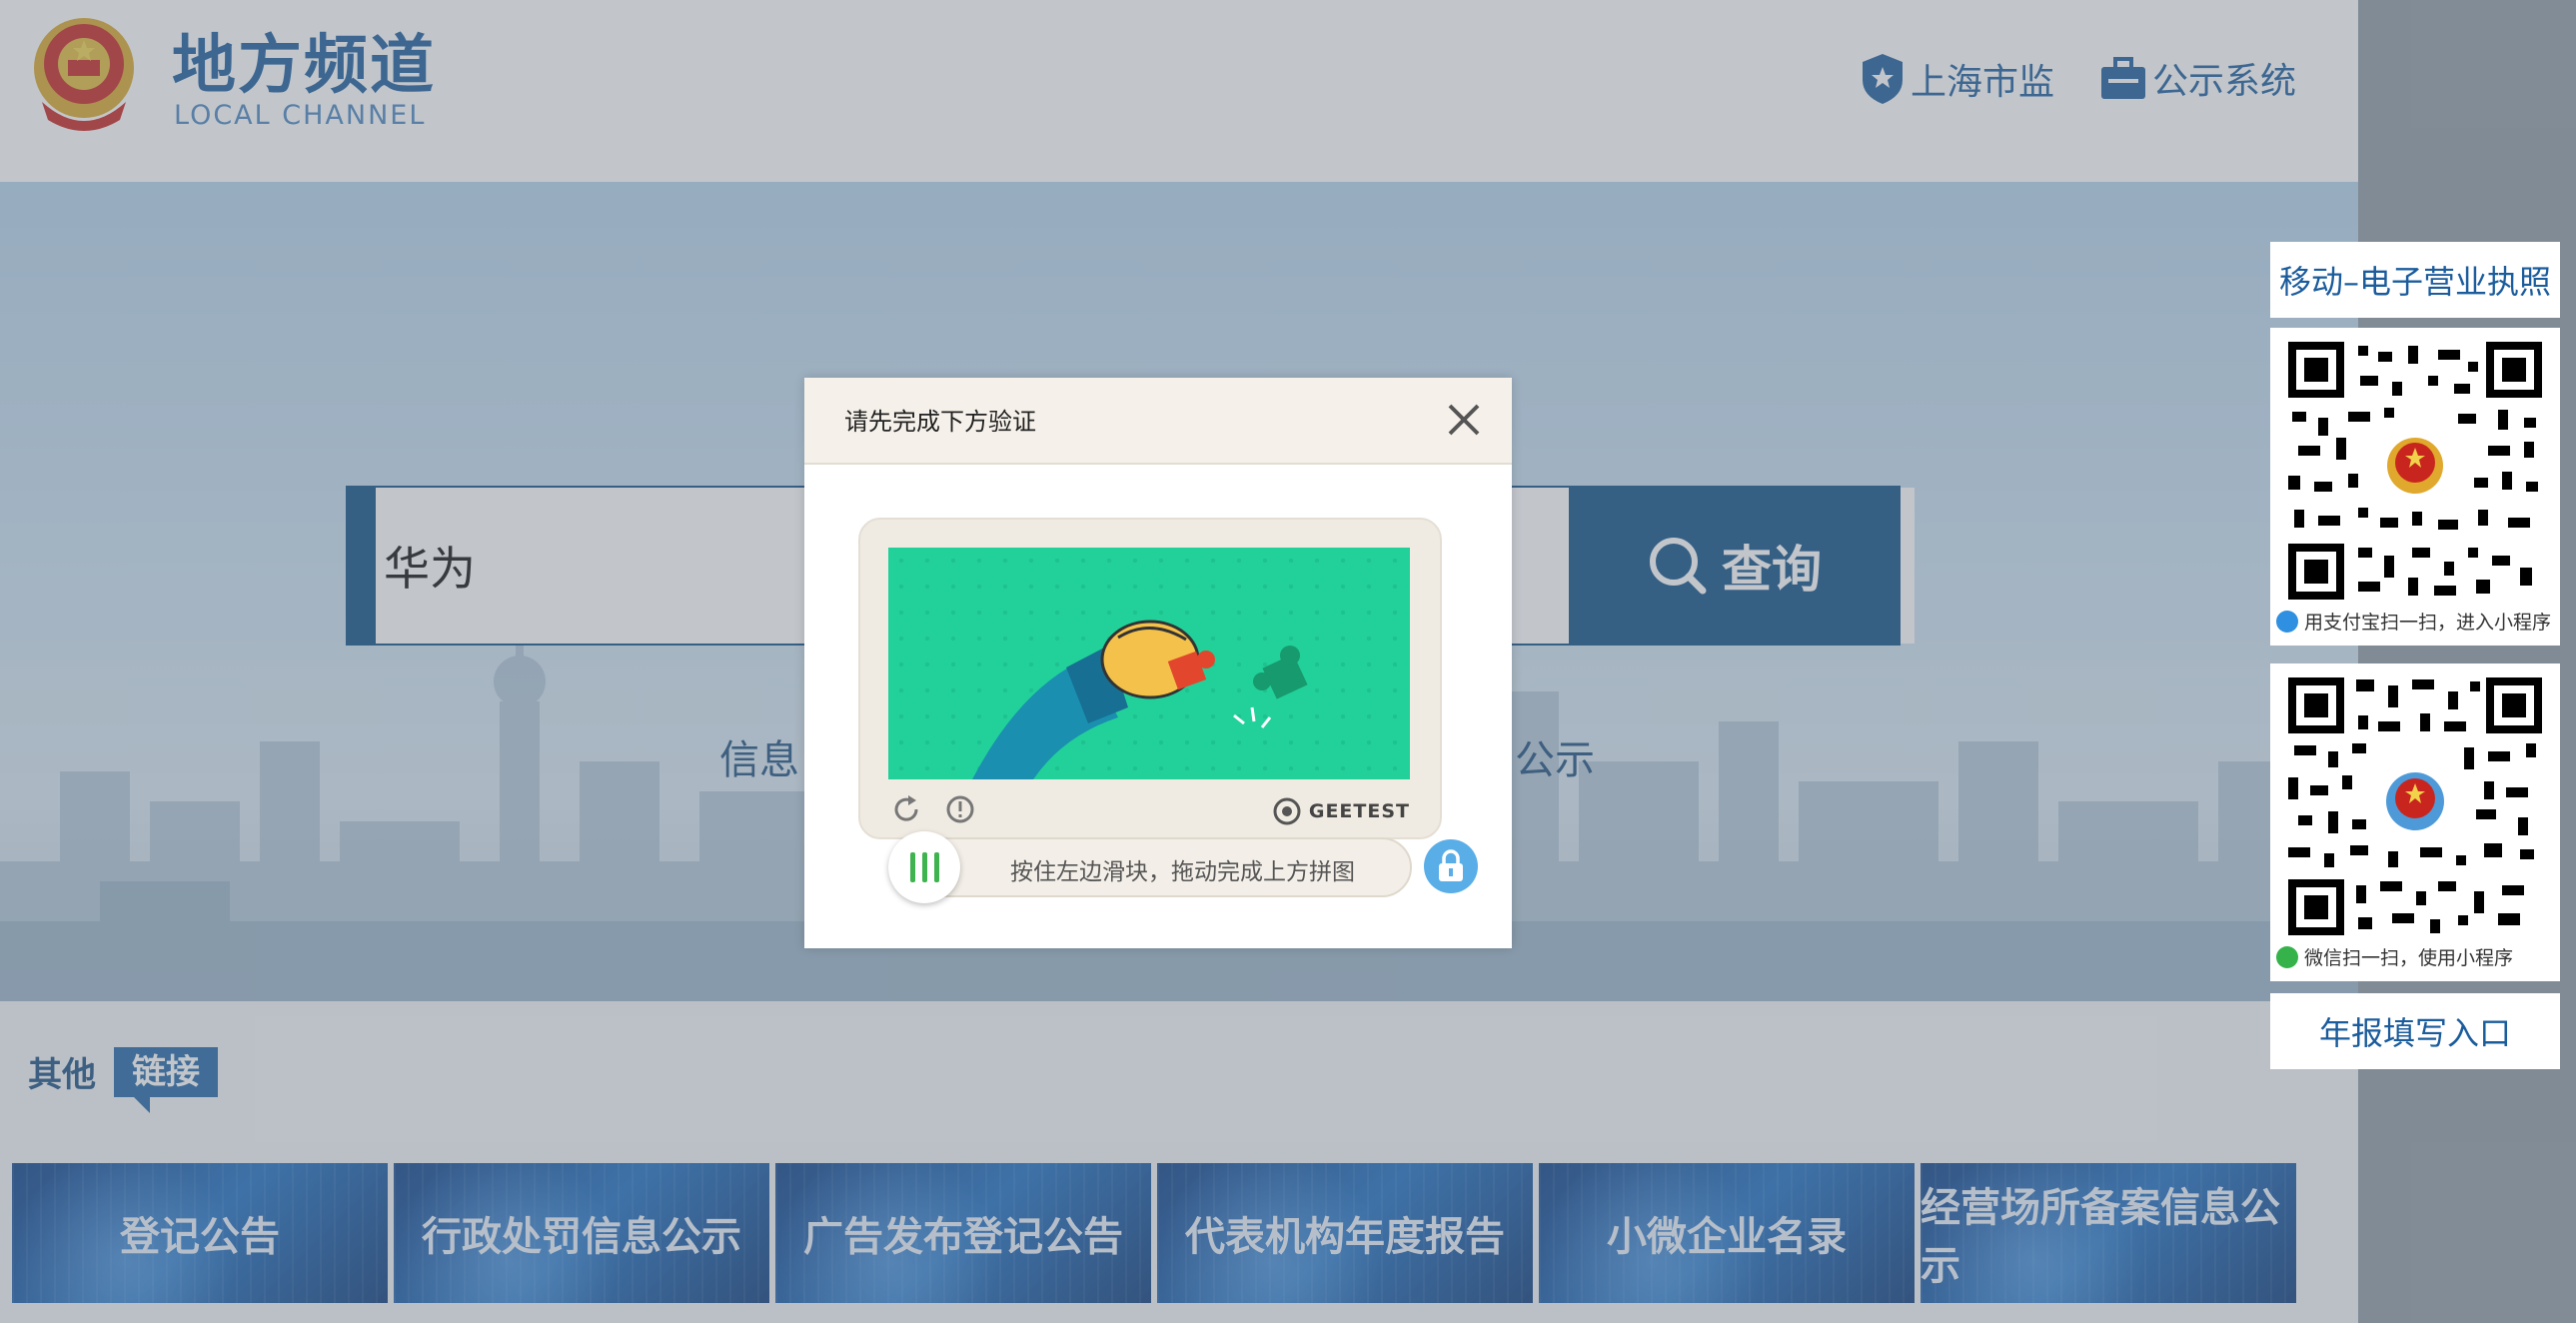 Image resolution: width=2576 pixels, height=1323 pixels. Describe the element at coordinates (1287, 811) in the screenshot. I see `geetest-logo-icon` at that location.